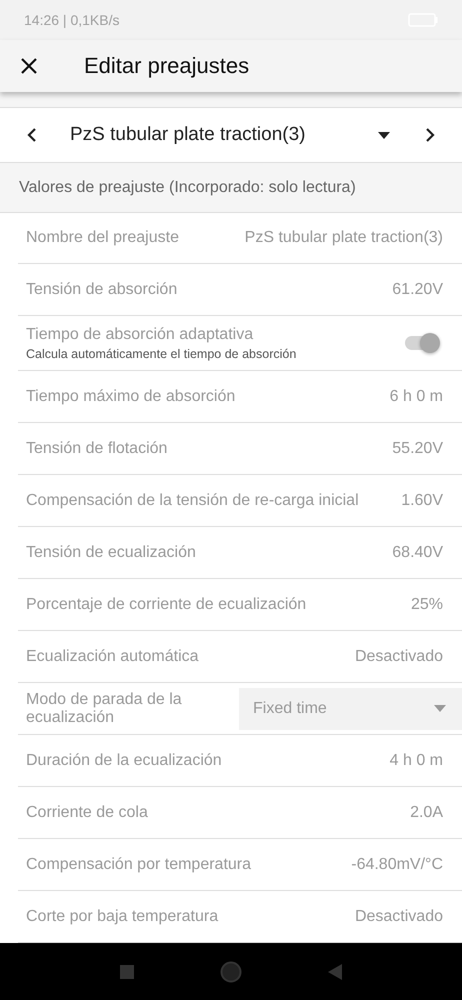  I want to click on setting-label: Ecualización automática, so click(112, 657).